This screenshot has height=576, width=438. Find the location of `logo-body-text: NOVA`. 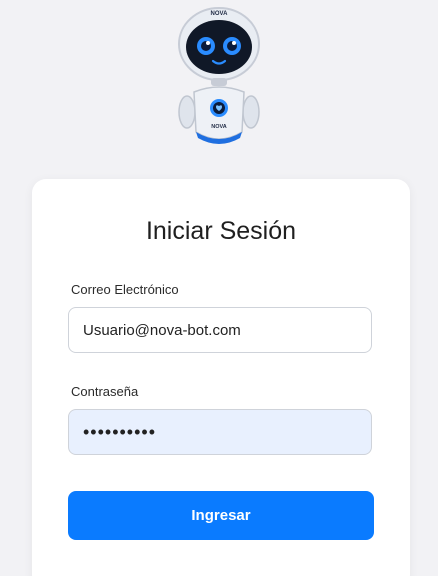

logo-body-text: NOVA is located at coordinates (219, 127).